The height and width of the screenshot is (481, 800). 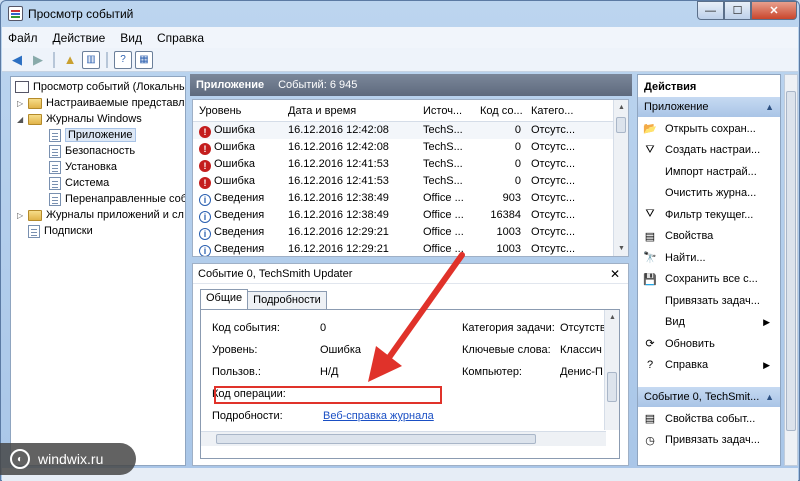 What do you see at coordinates (17, 60) in the screenshot?
I see `back-arrow-icon: ◀` at bounding box center [17, 60].